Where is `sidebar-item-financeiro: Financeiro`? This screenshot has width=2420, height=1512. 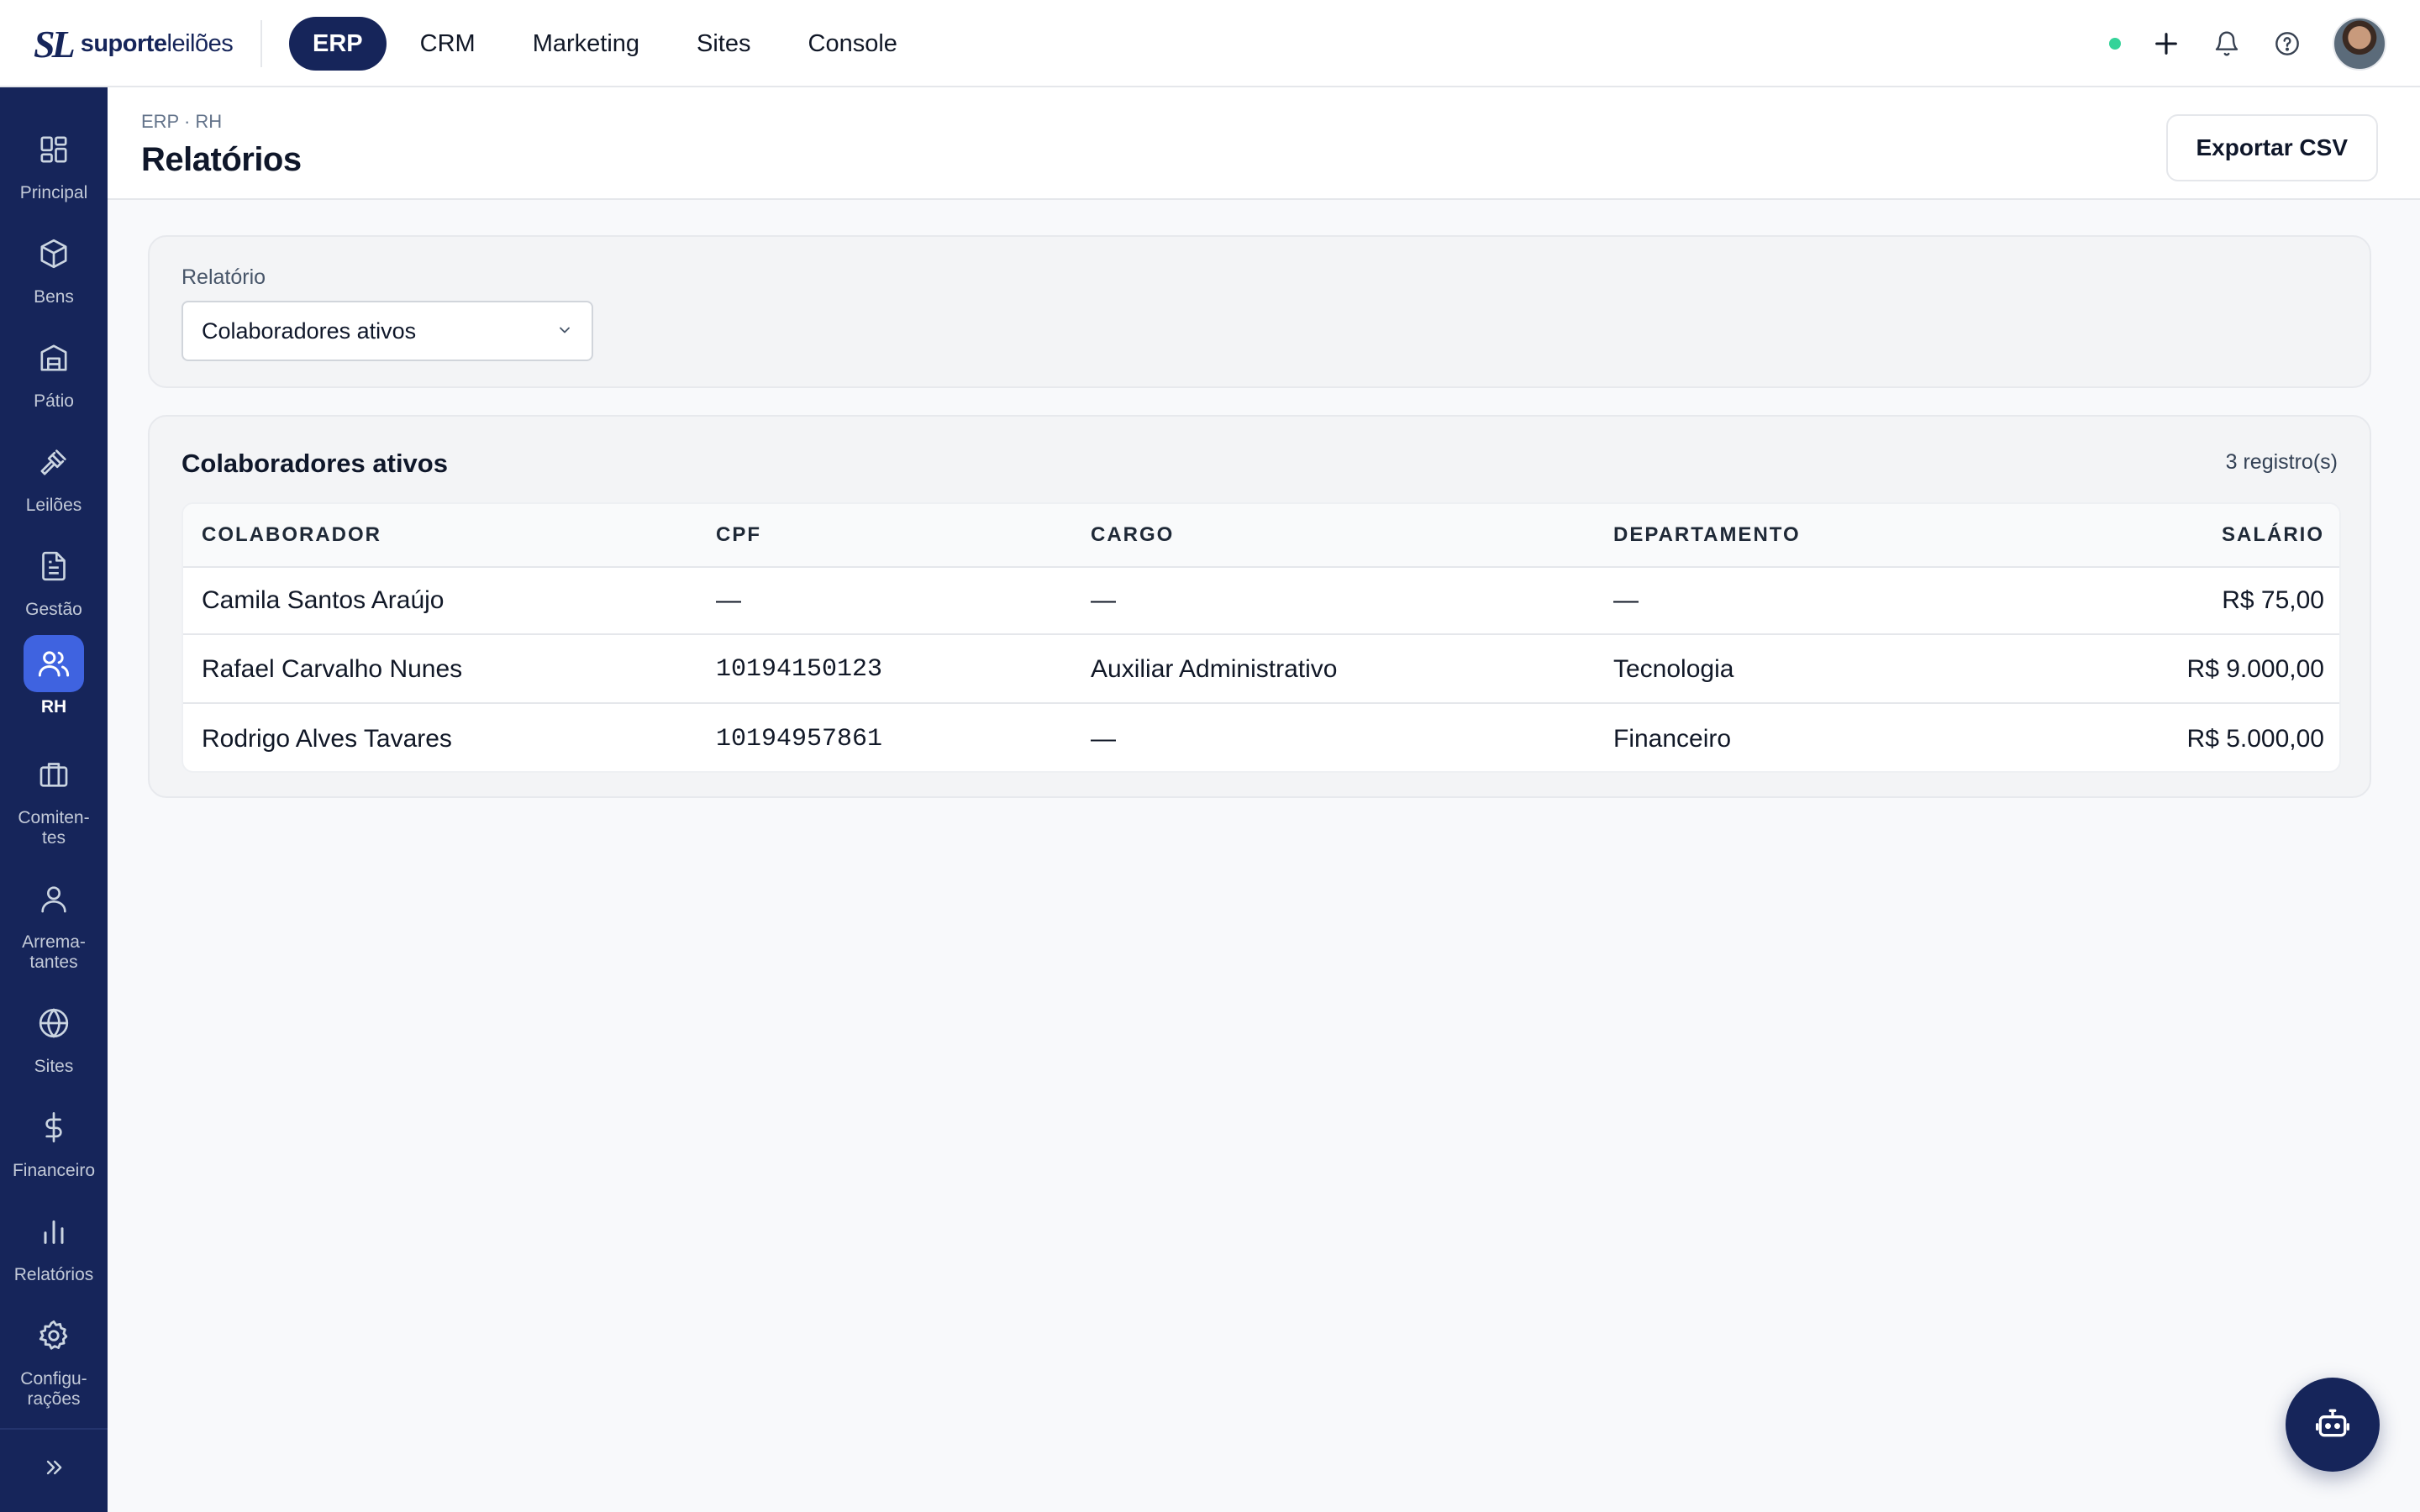 sidebar-item-financeiro: Financeiro is located at coordinates (54, 1140).